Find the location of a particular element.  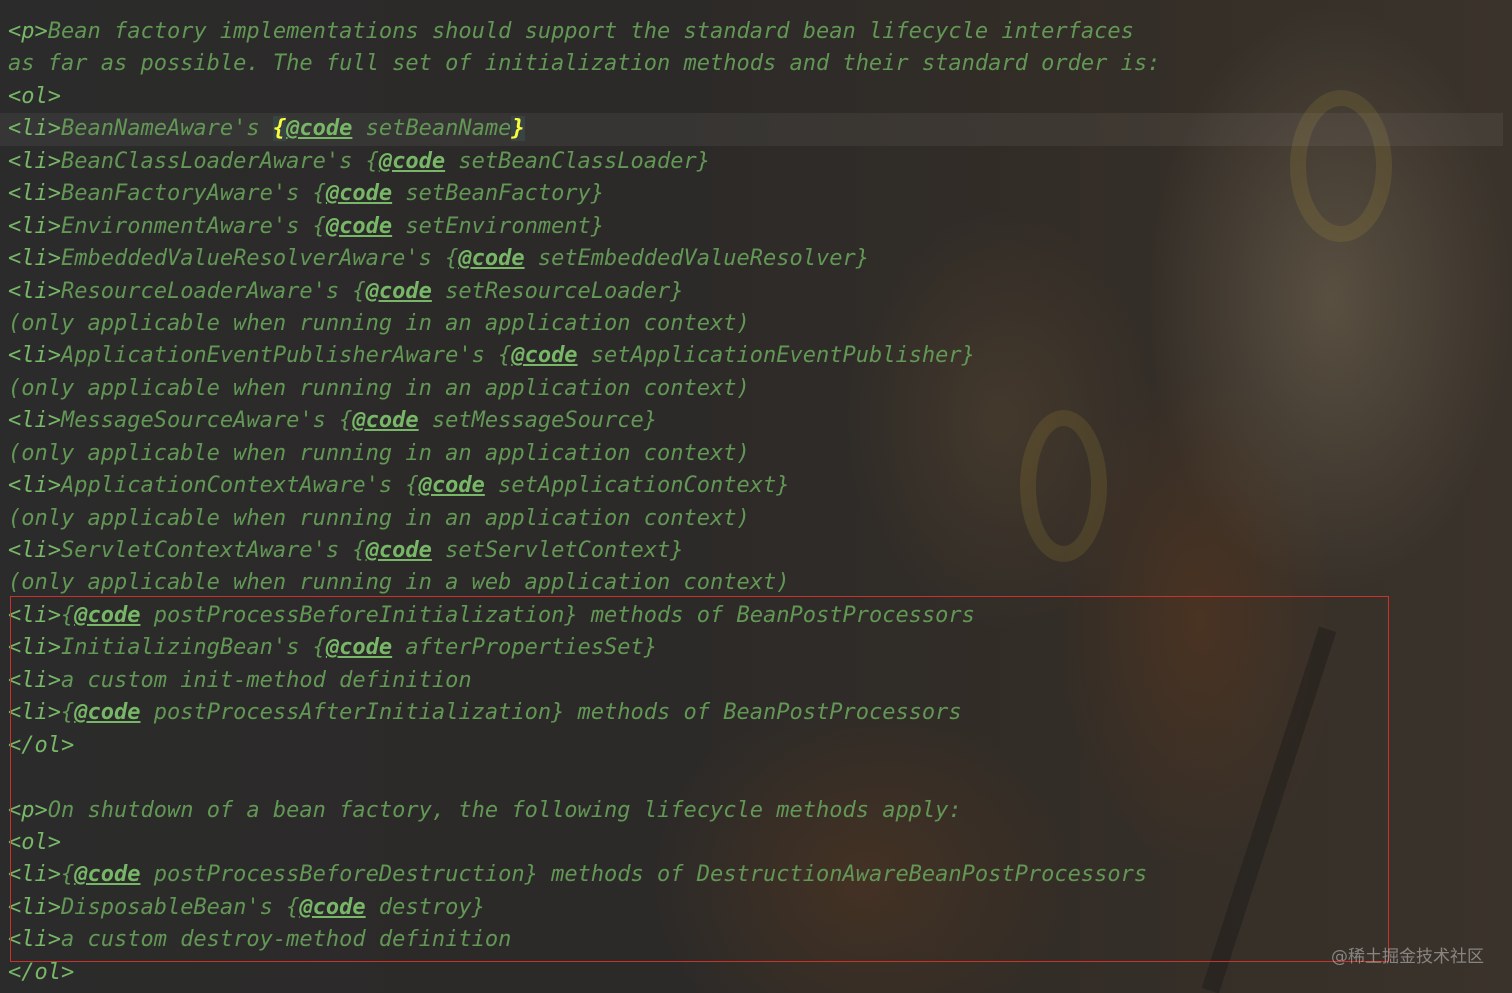

comment-text: setApplicationContext} is located at coordinates (637, 486).